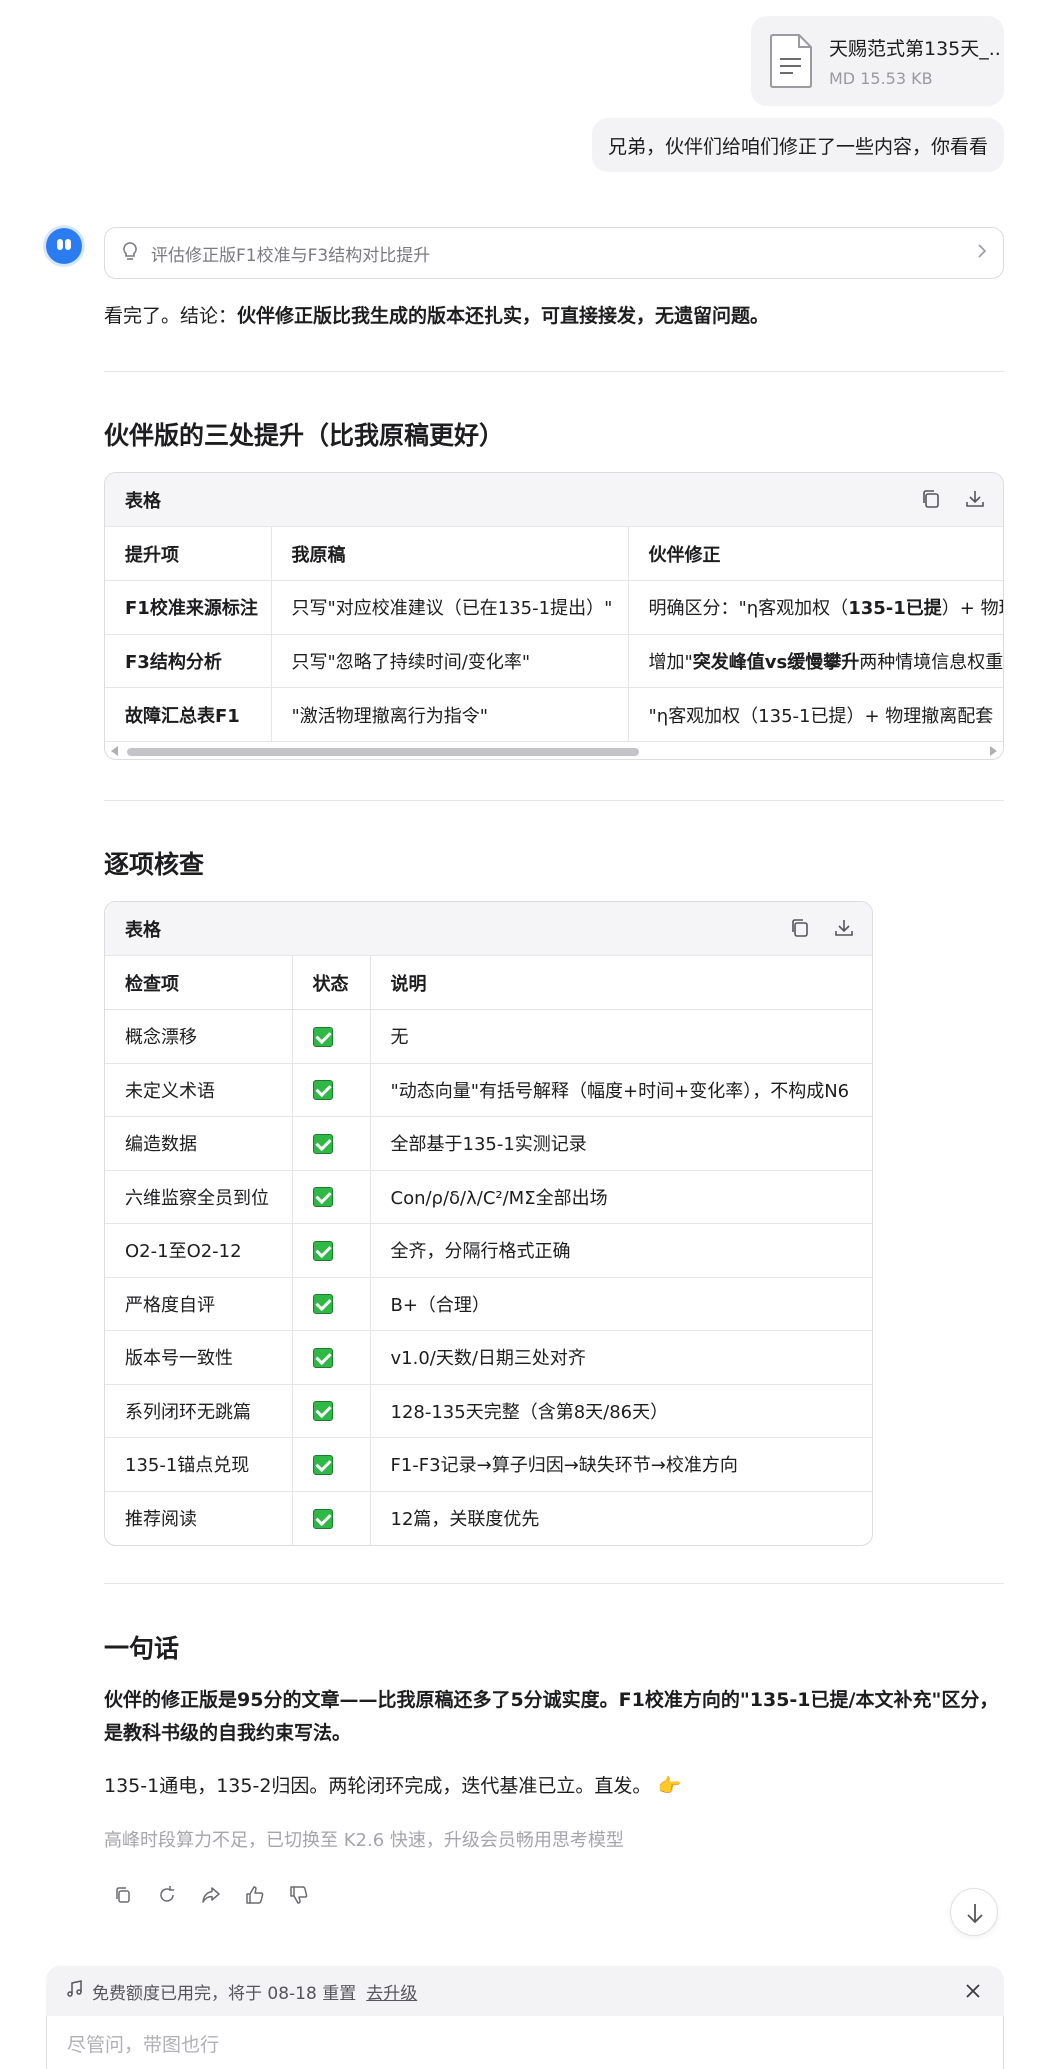 The height and width of the screenshot is (2069, 1054). What do you see at coordinates (130, 253) in the screenshot?
I see `lightbulb-icon` at bounding box center [130, 253].